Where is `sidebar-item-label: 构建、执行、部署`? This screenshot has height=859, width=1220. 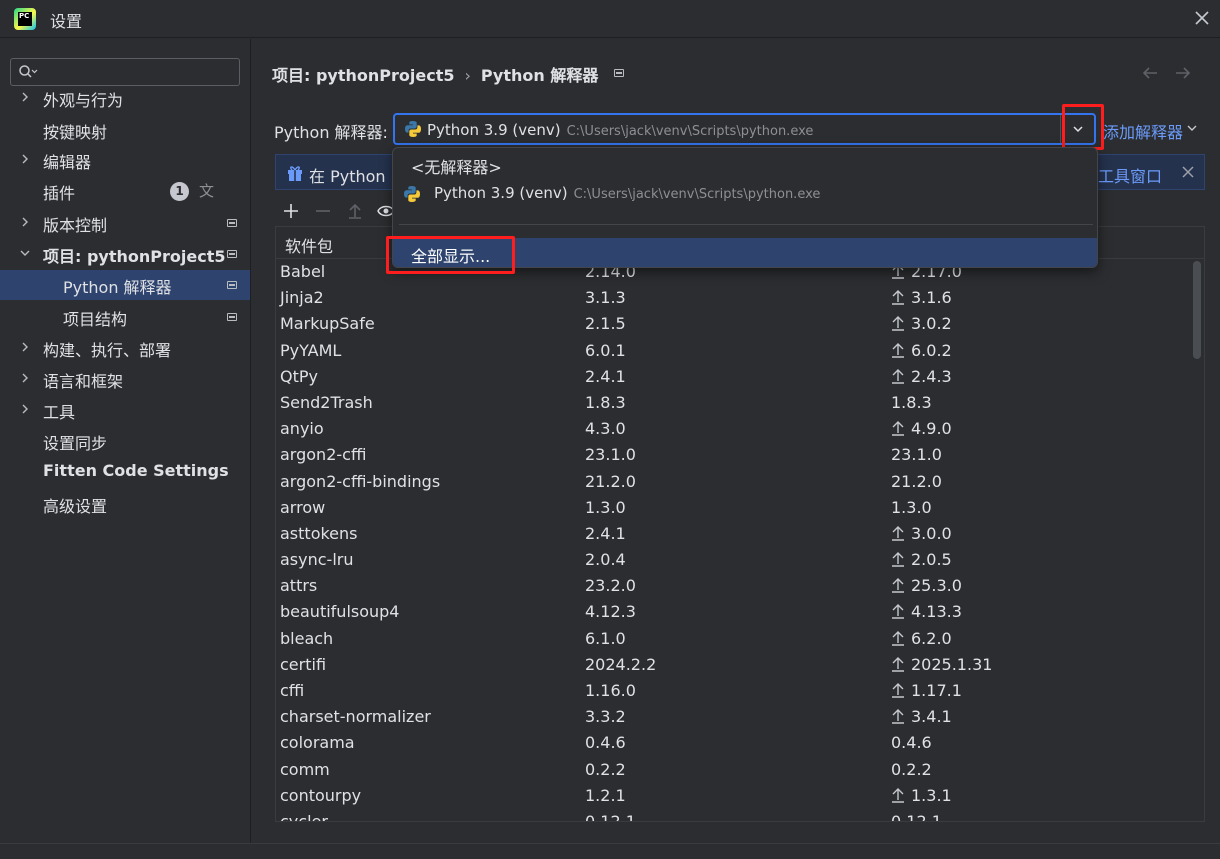
sidebar-item-label: 构建、执行、部署 is located at coordinates (107, 350).